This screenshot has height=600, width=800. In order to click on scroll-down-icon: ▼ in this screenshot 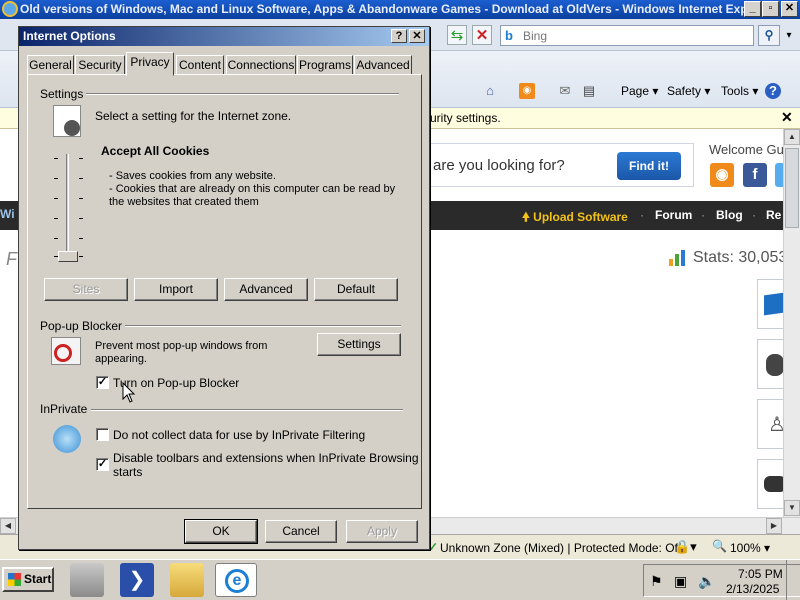, I will do `click(792, 508)`.